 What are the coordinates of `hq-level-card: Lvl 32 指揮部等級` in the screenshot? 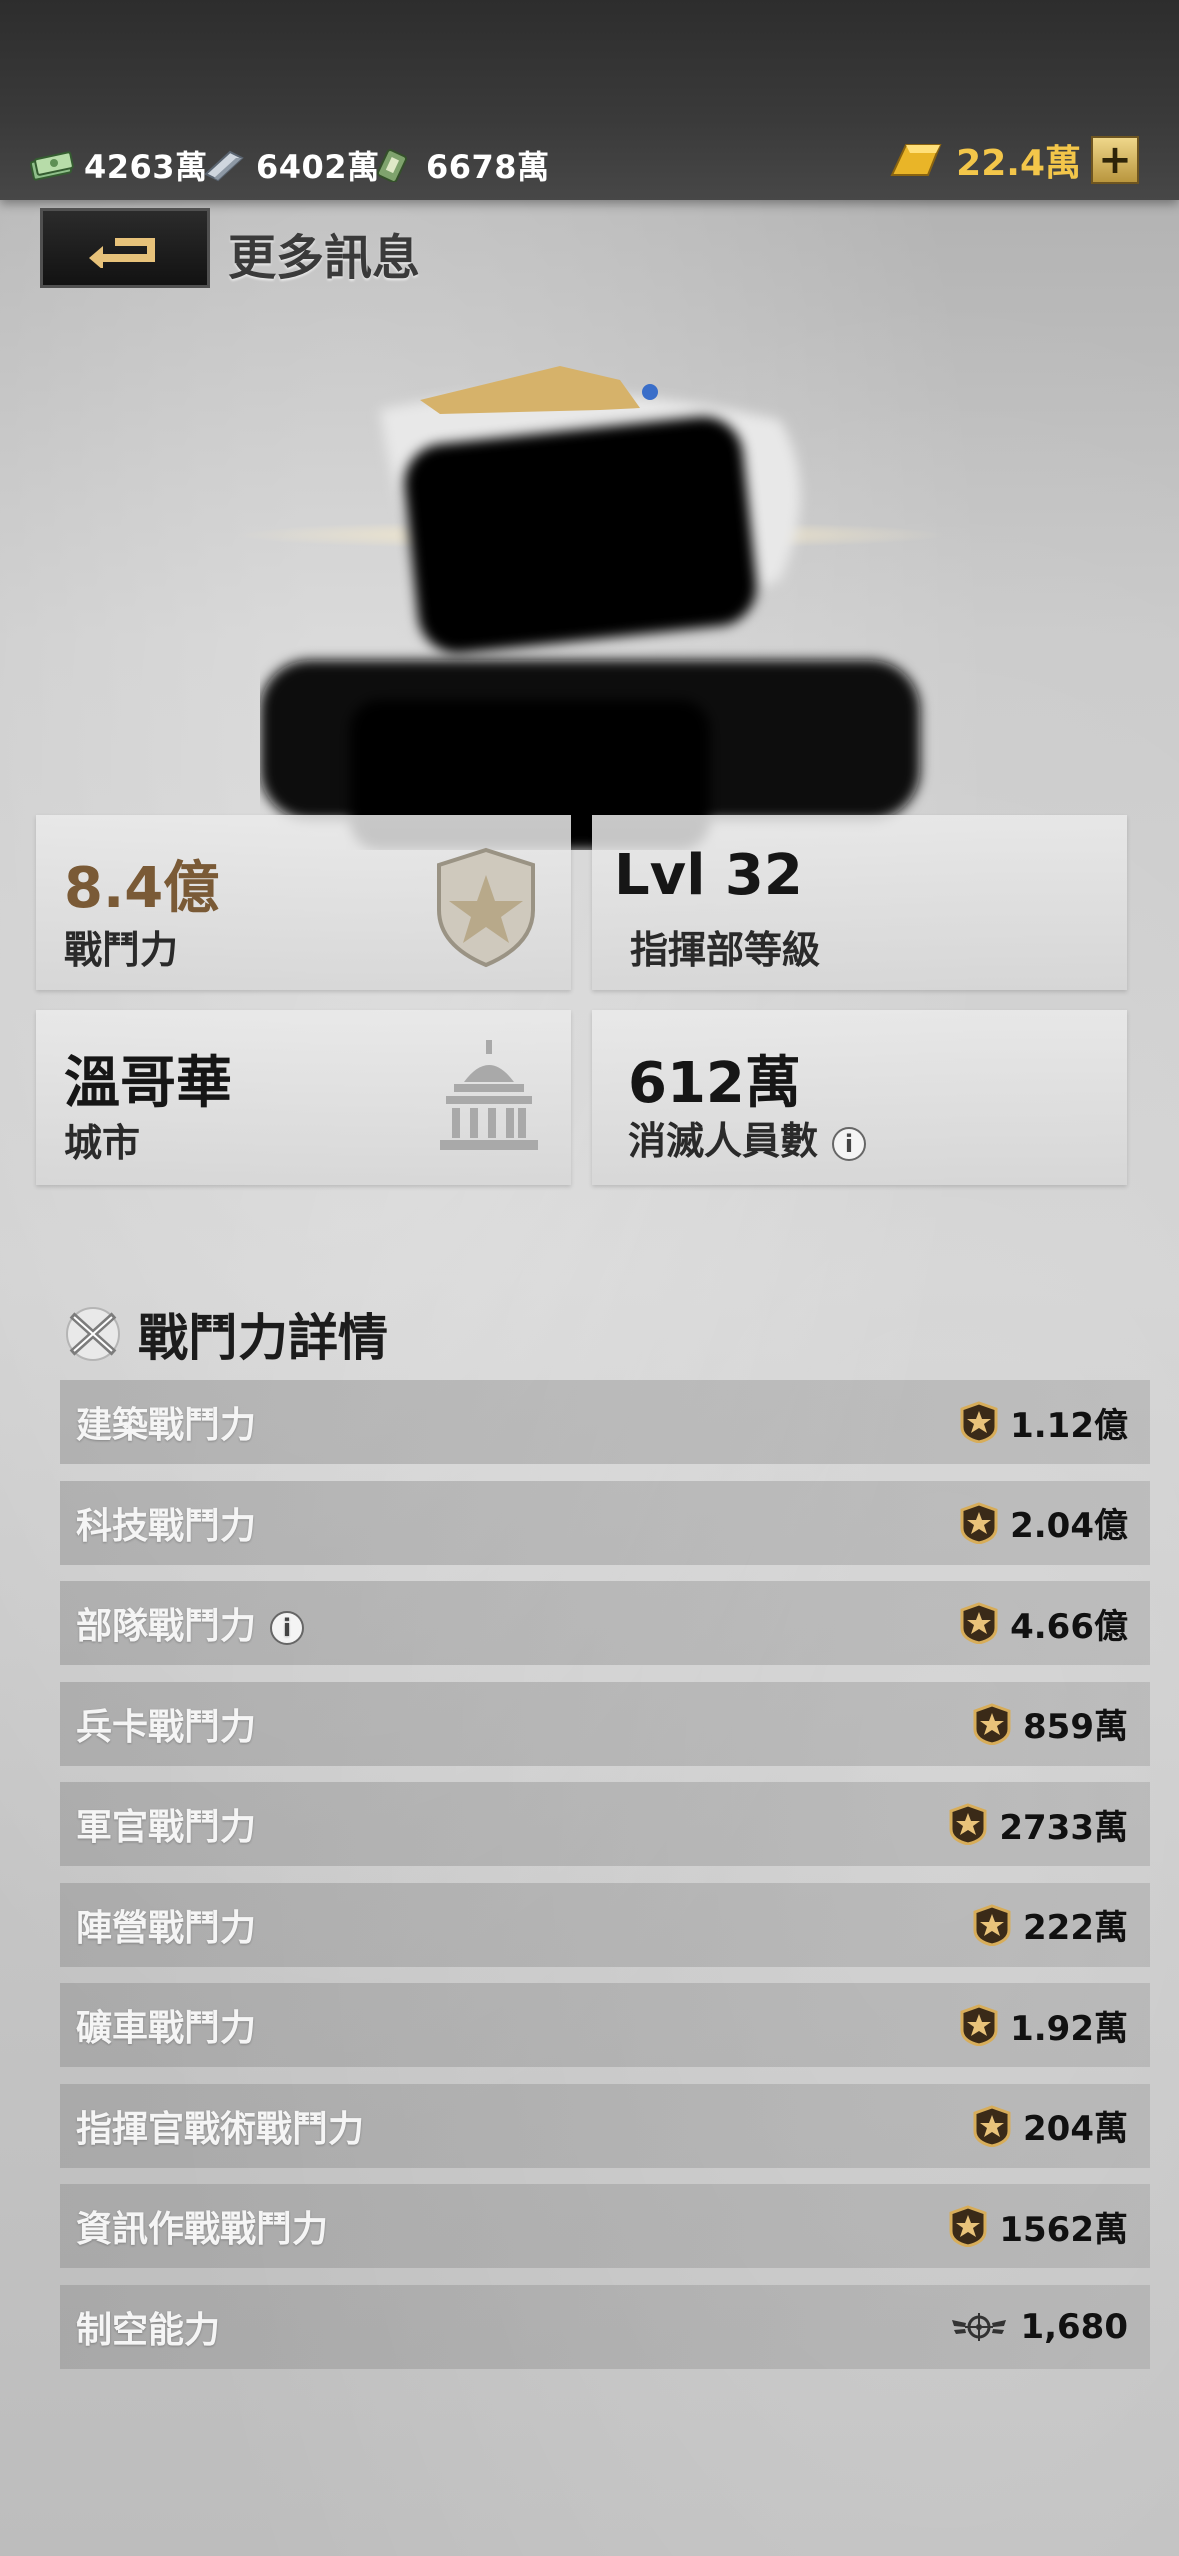 It's located at (859, 902).